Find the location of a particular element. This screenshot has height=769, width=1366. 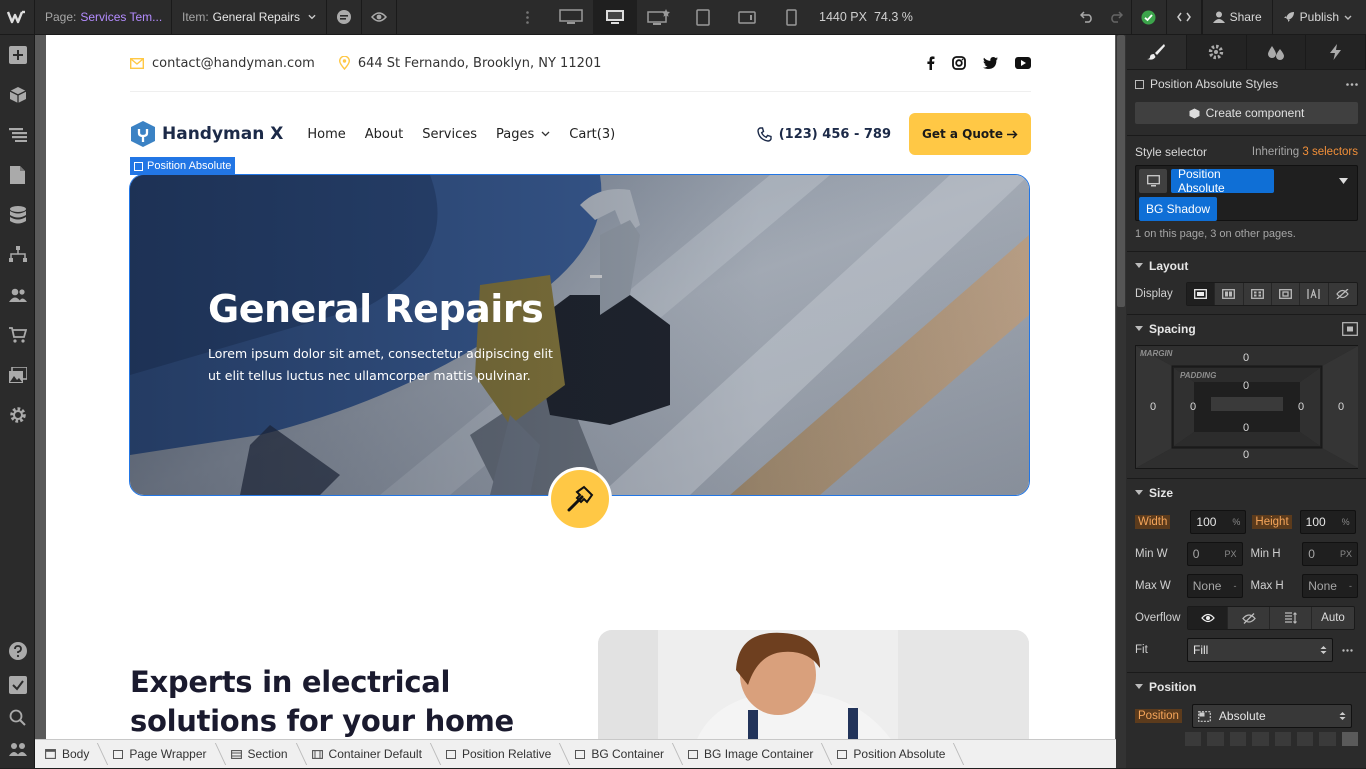

selector-chip-position-absolute: Position Absolute is located at coordinates (1222, 181).